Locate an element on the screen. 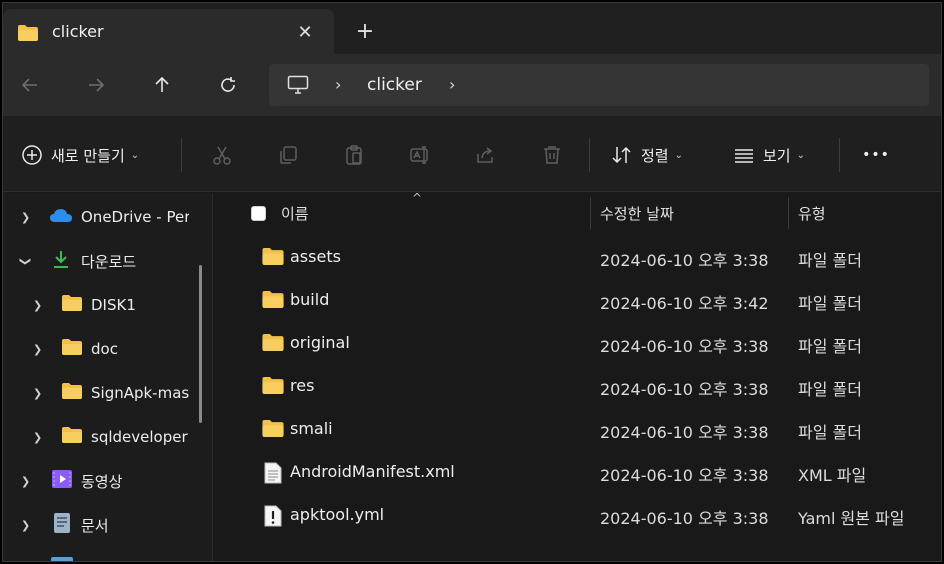  file-name: original is located at coordinates (320, 342).